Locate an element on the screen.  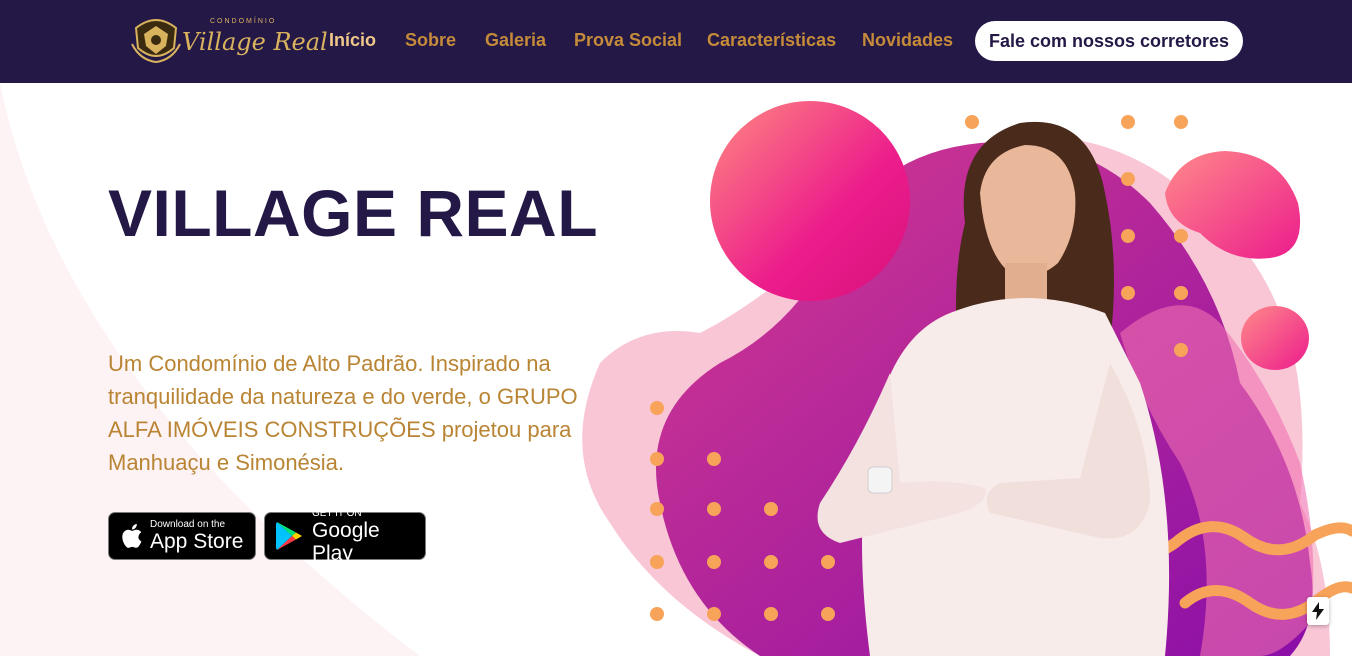
app-store-button: Download on the App Store is located at coordinates (182, 536).